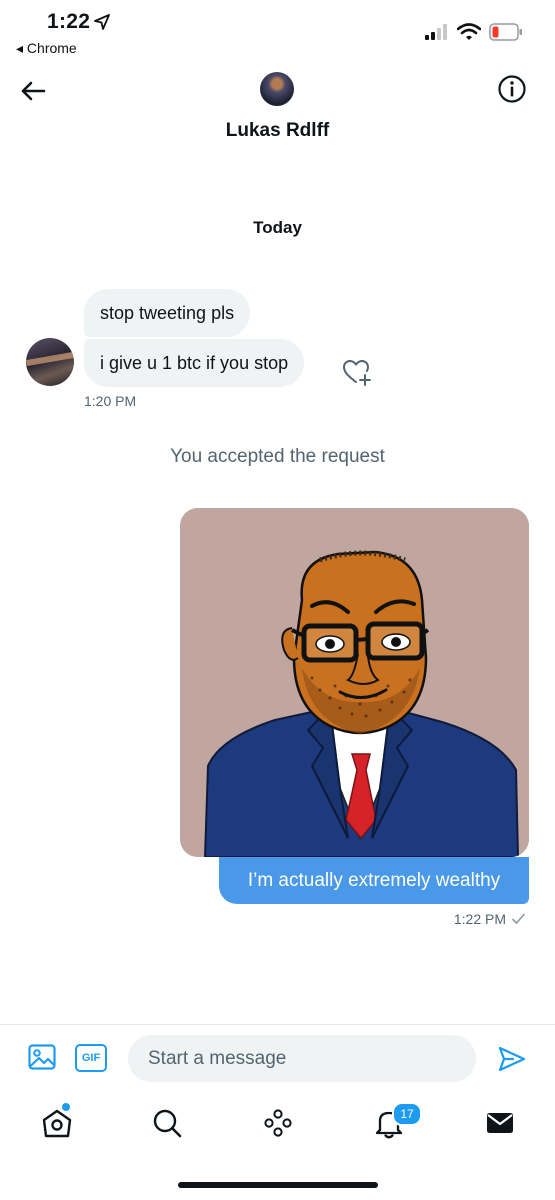 Image resolution: width=555 pixels, height=1200 pixels. I want to click on image-icon, so click(42, 1057).